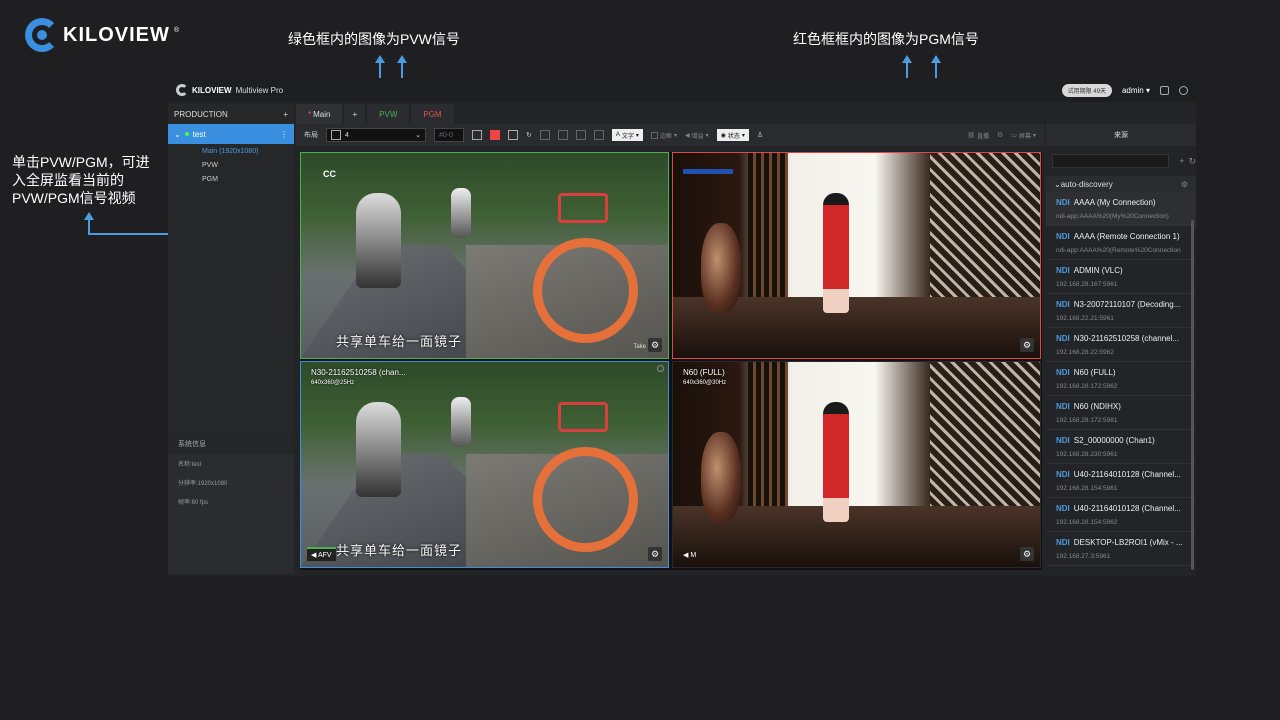 The width and height of the screenshot is (1280, 720). I want to click on source-item: NDI N60 (NDIHX) 192.168.28.172:5981, so click(1121, 413).